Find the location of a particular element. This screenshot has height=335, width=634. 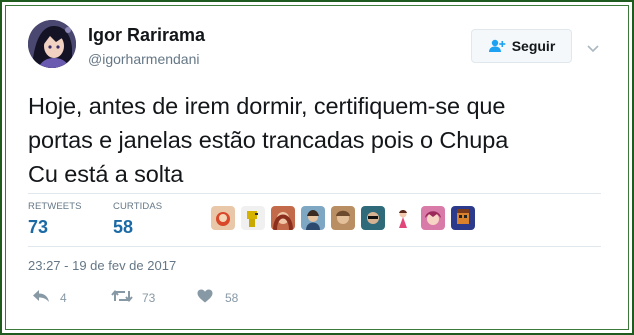

avatar is located at coordinates (52, 44).